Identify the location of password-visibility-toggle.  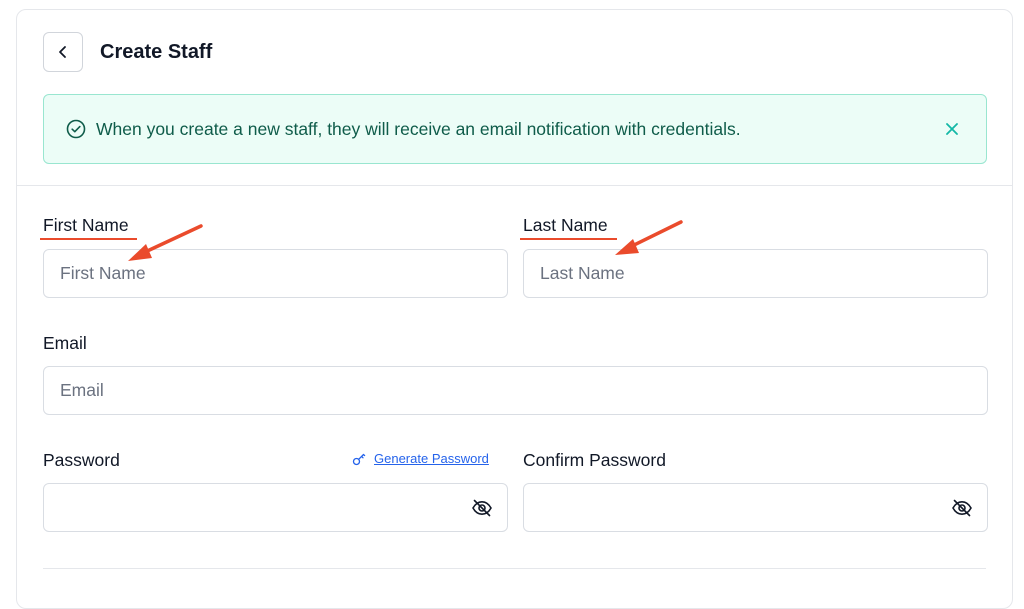
(482, 508).